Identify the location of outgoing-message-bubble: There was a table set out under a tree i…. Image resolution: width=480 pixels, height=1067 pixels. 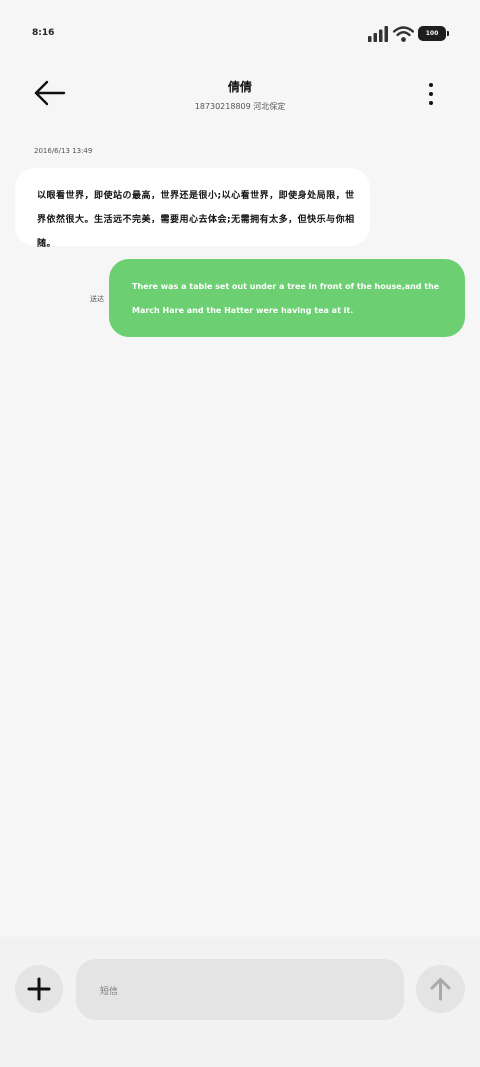
(287, 298).